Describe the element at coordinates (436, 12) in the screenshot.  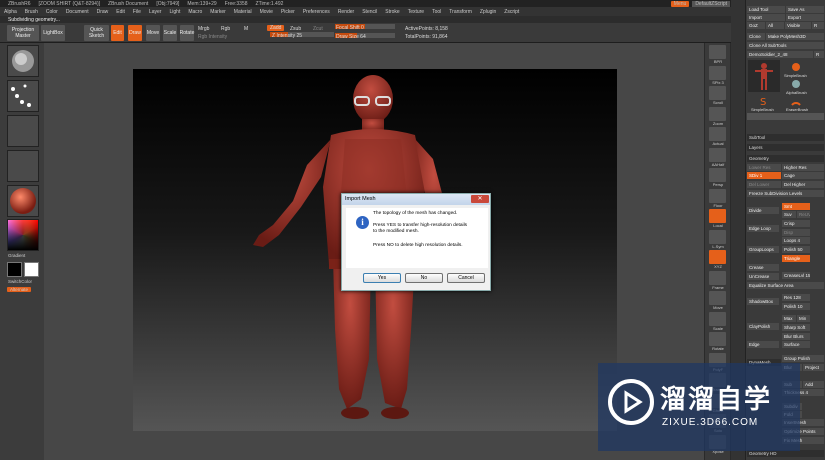
I see `menu-tool: Tool` at that location.